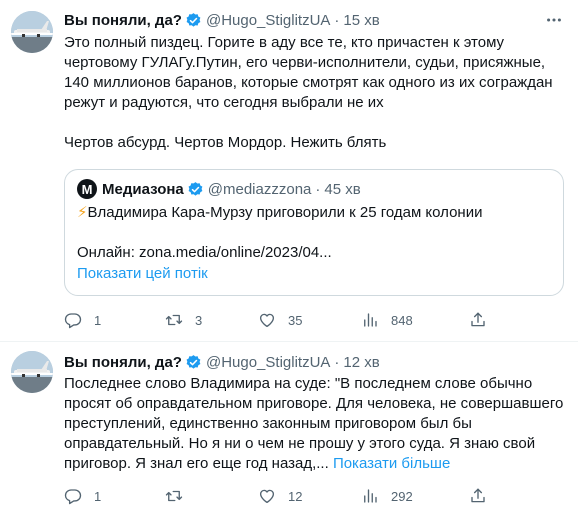 The image size is (578, 521). I want to click on tweet-header: Вы поняли, да? @Hugo_StiglitzUA · 12 хв, so click(222, 362).